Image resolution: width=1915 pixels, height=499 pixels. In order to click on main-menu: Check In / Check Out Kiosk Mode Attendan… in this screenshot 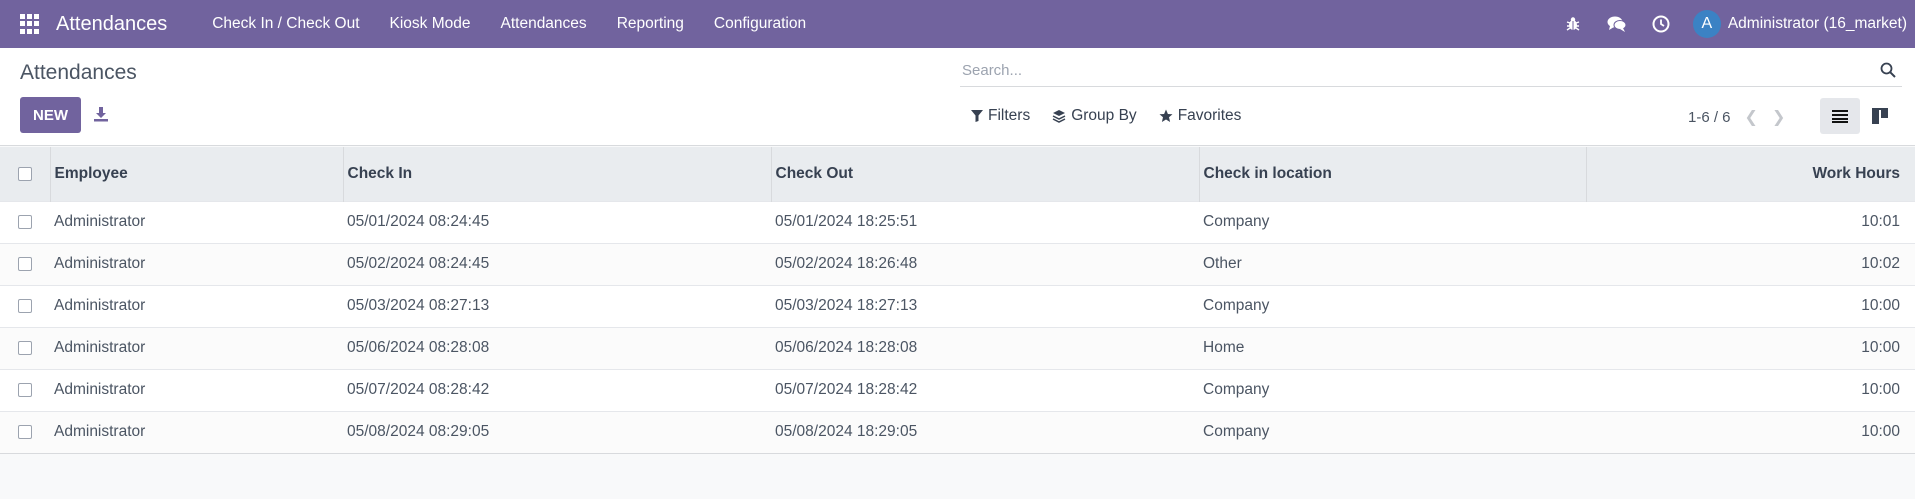, I will do `click(509, 24)`.